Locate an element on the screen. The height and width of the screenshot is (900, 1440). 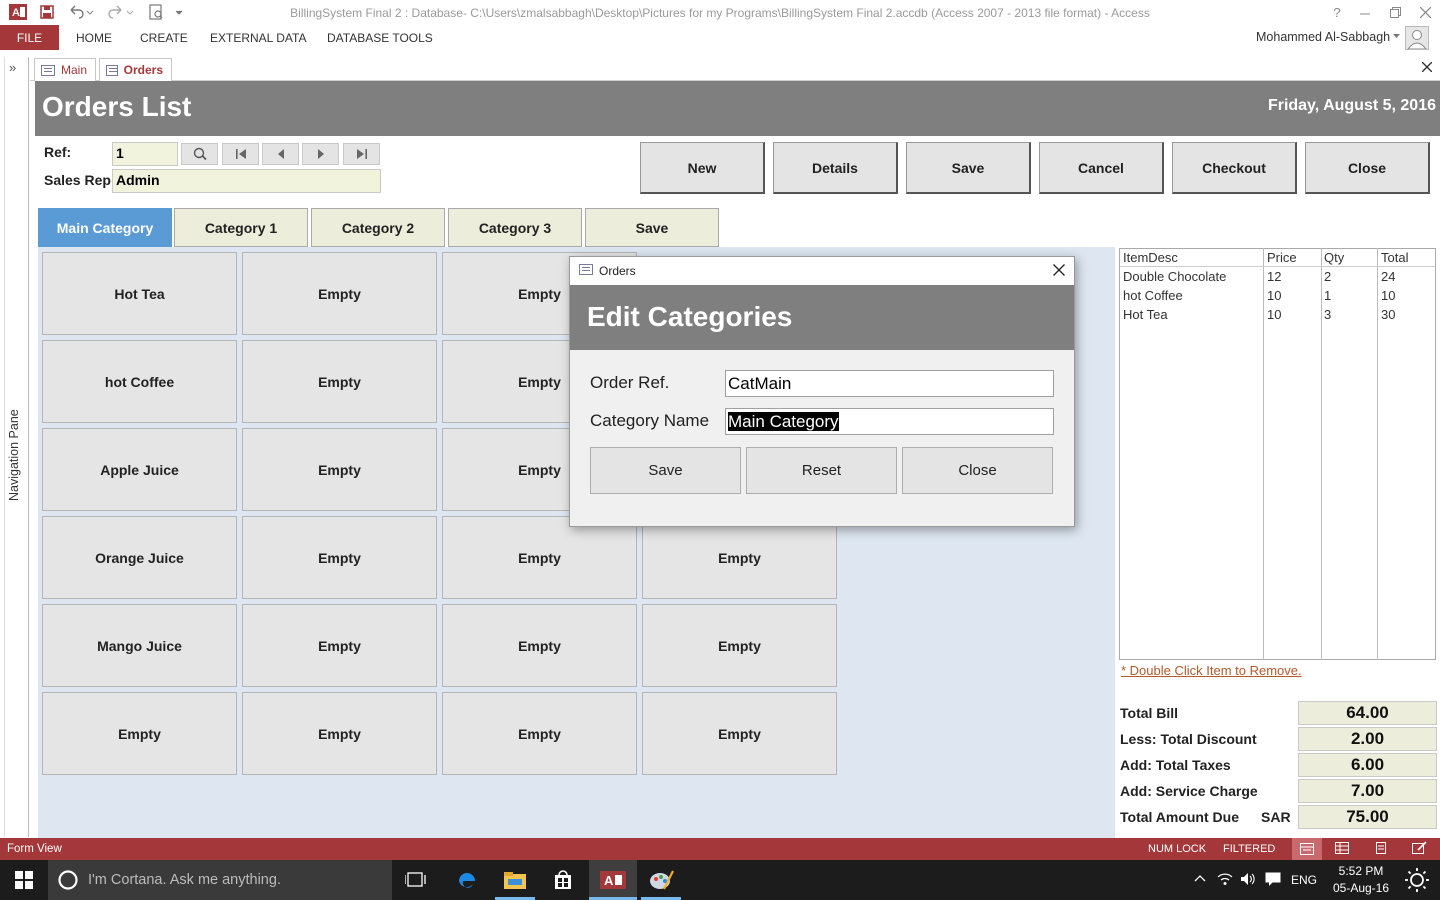
file-explorer-icon is located at coordinates (515, 880).